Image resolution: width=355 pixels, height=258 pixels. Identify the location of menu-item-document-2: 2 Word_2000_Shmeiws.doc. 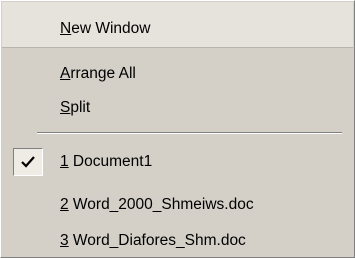
(177, 204).